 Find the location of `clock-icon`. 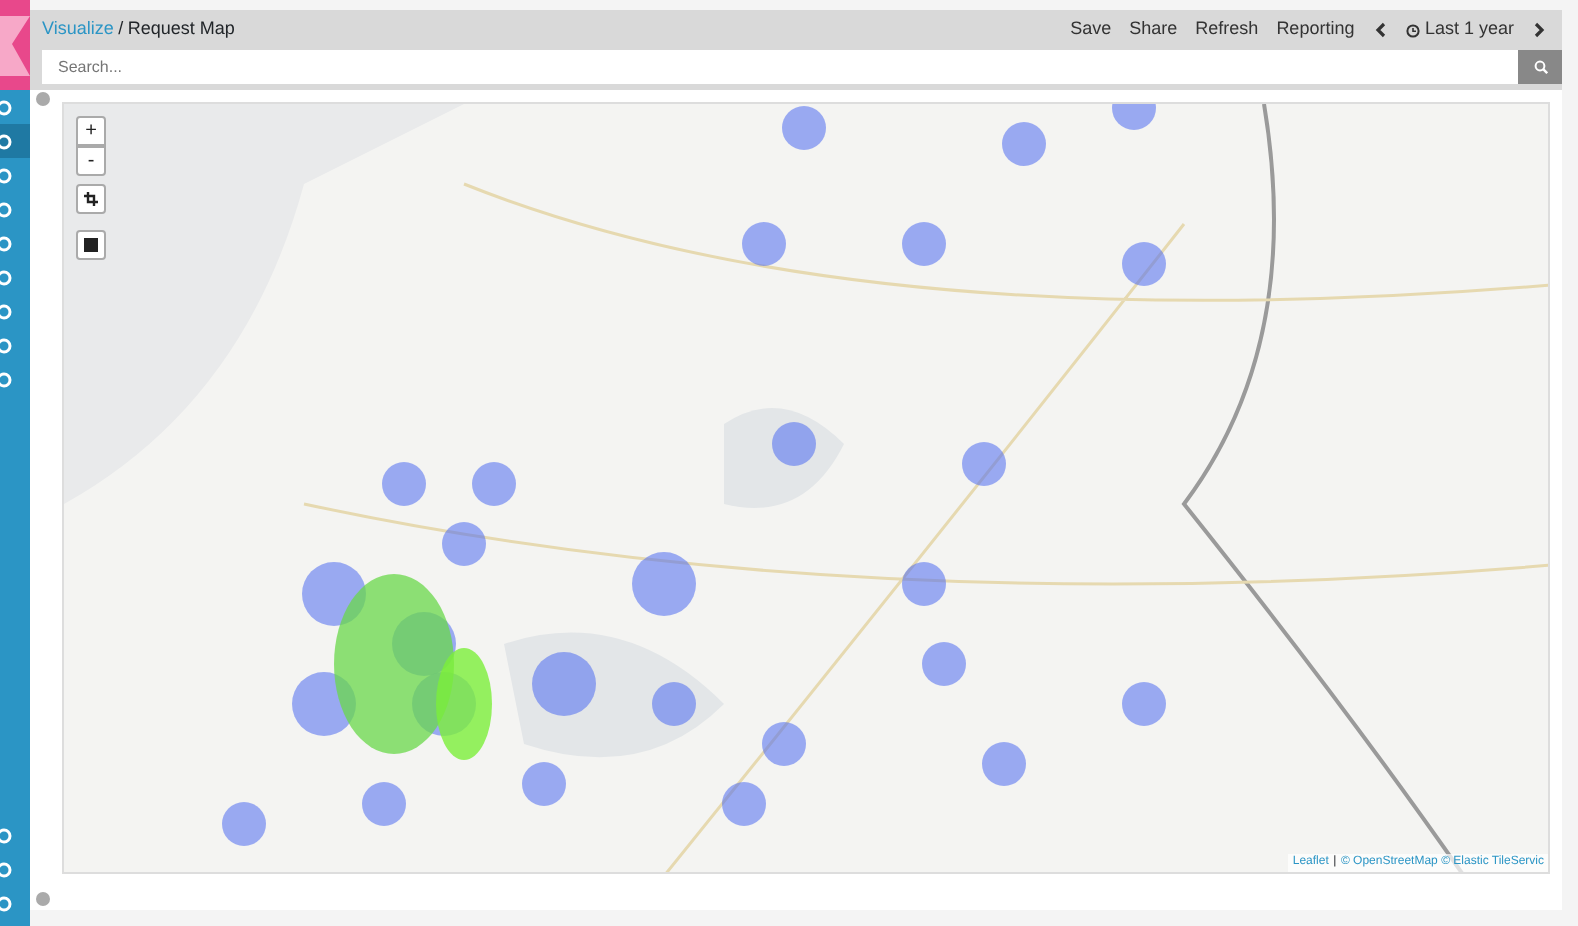

clock-icon is located at coordinates (1413, 30).